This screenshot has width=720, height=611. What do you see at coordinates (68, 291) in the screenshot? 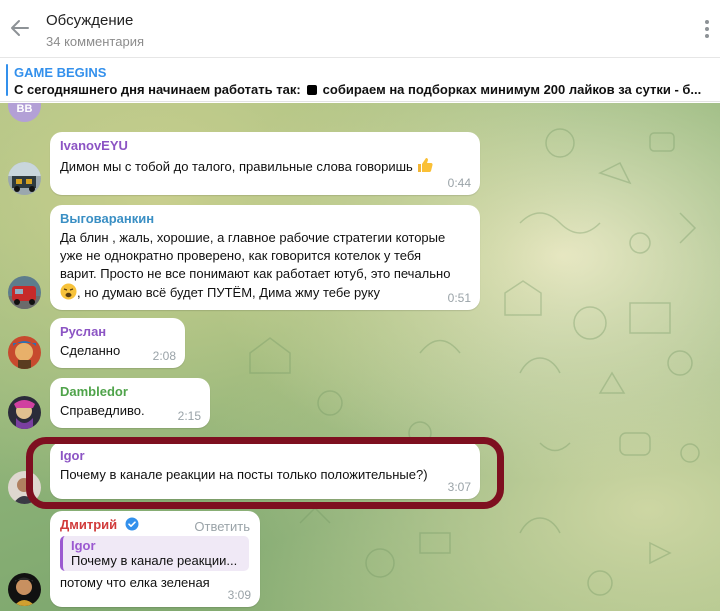
I see `weary-face-emoji` at bounding box center [68, 291].